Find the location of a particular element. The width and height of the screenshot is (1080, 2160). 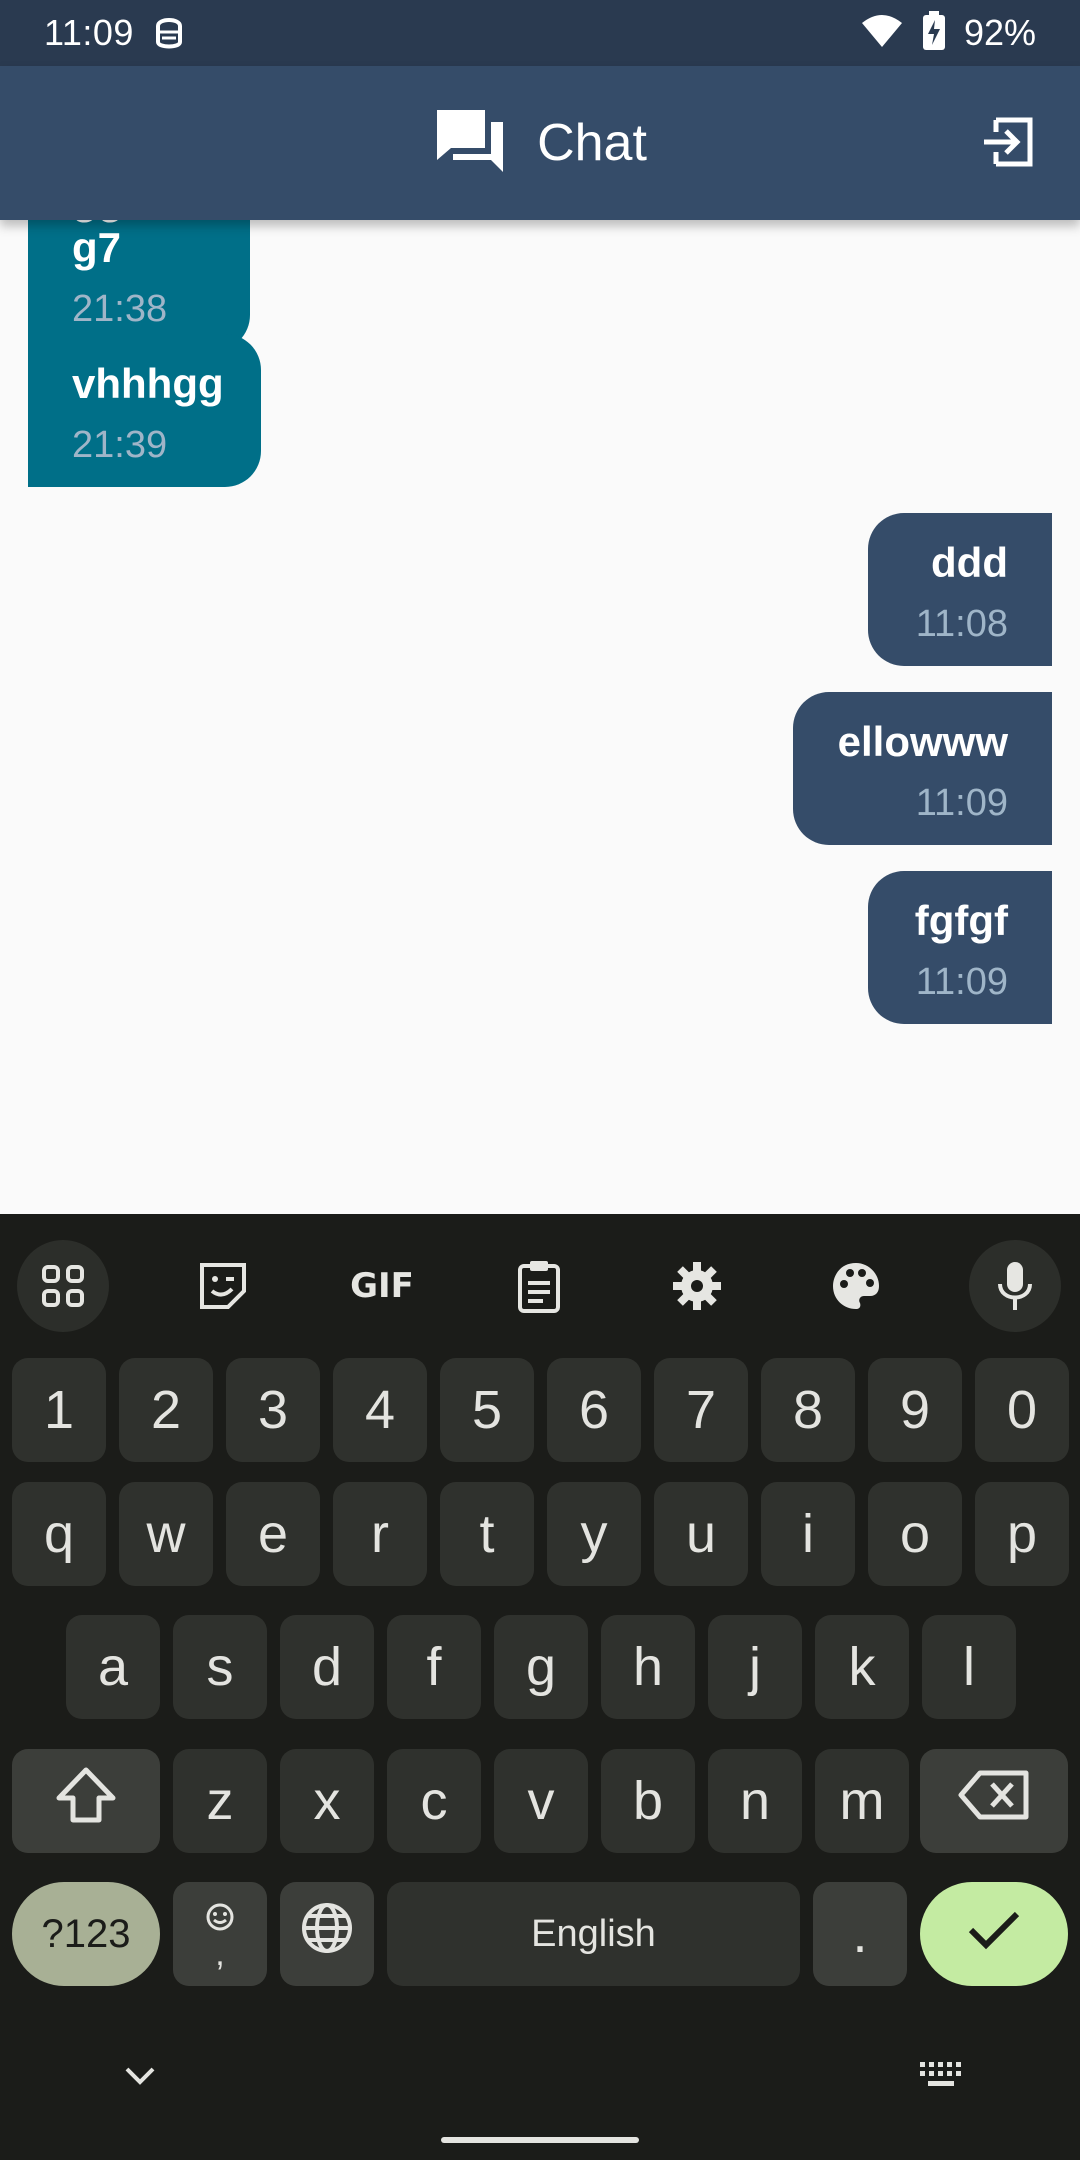

gif-label: GIF is located at coordinates (382, 1286).